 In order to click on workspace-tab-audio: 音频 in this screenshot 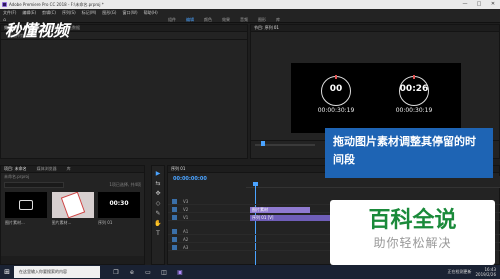, I will do `click(244, 20)`.